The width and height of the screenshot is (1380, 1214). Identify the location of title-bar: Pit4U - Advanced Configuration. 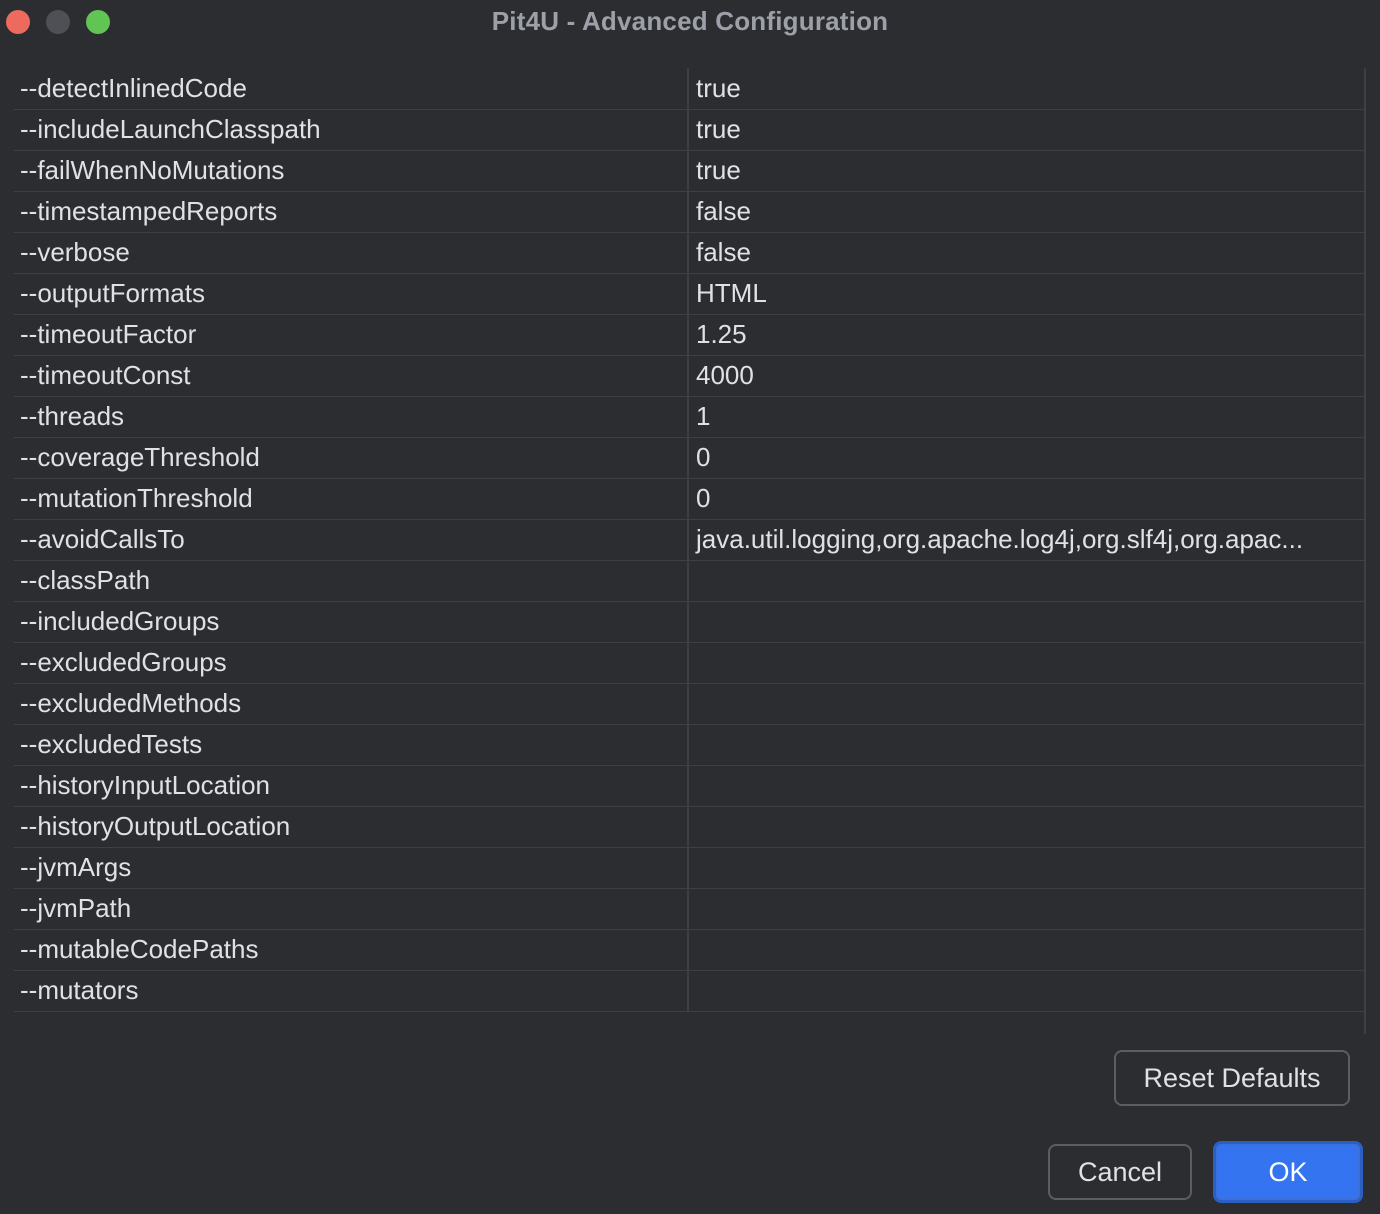
(690, 22).